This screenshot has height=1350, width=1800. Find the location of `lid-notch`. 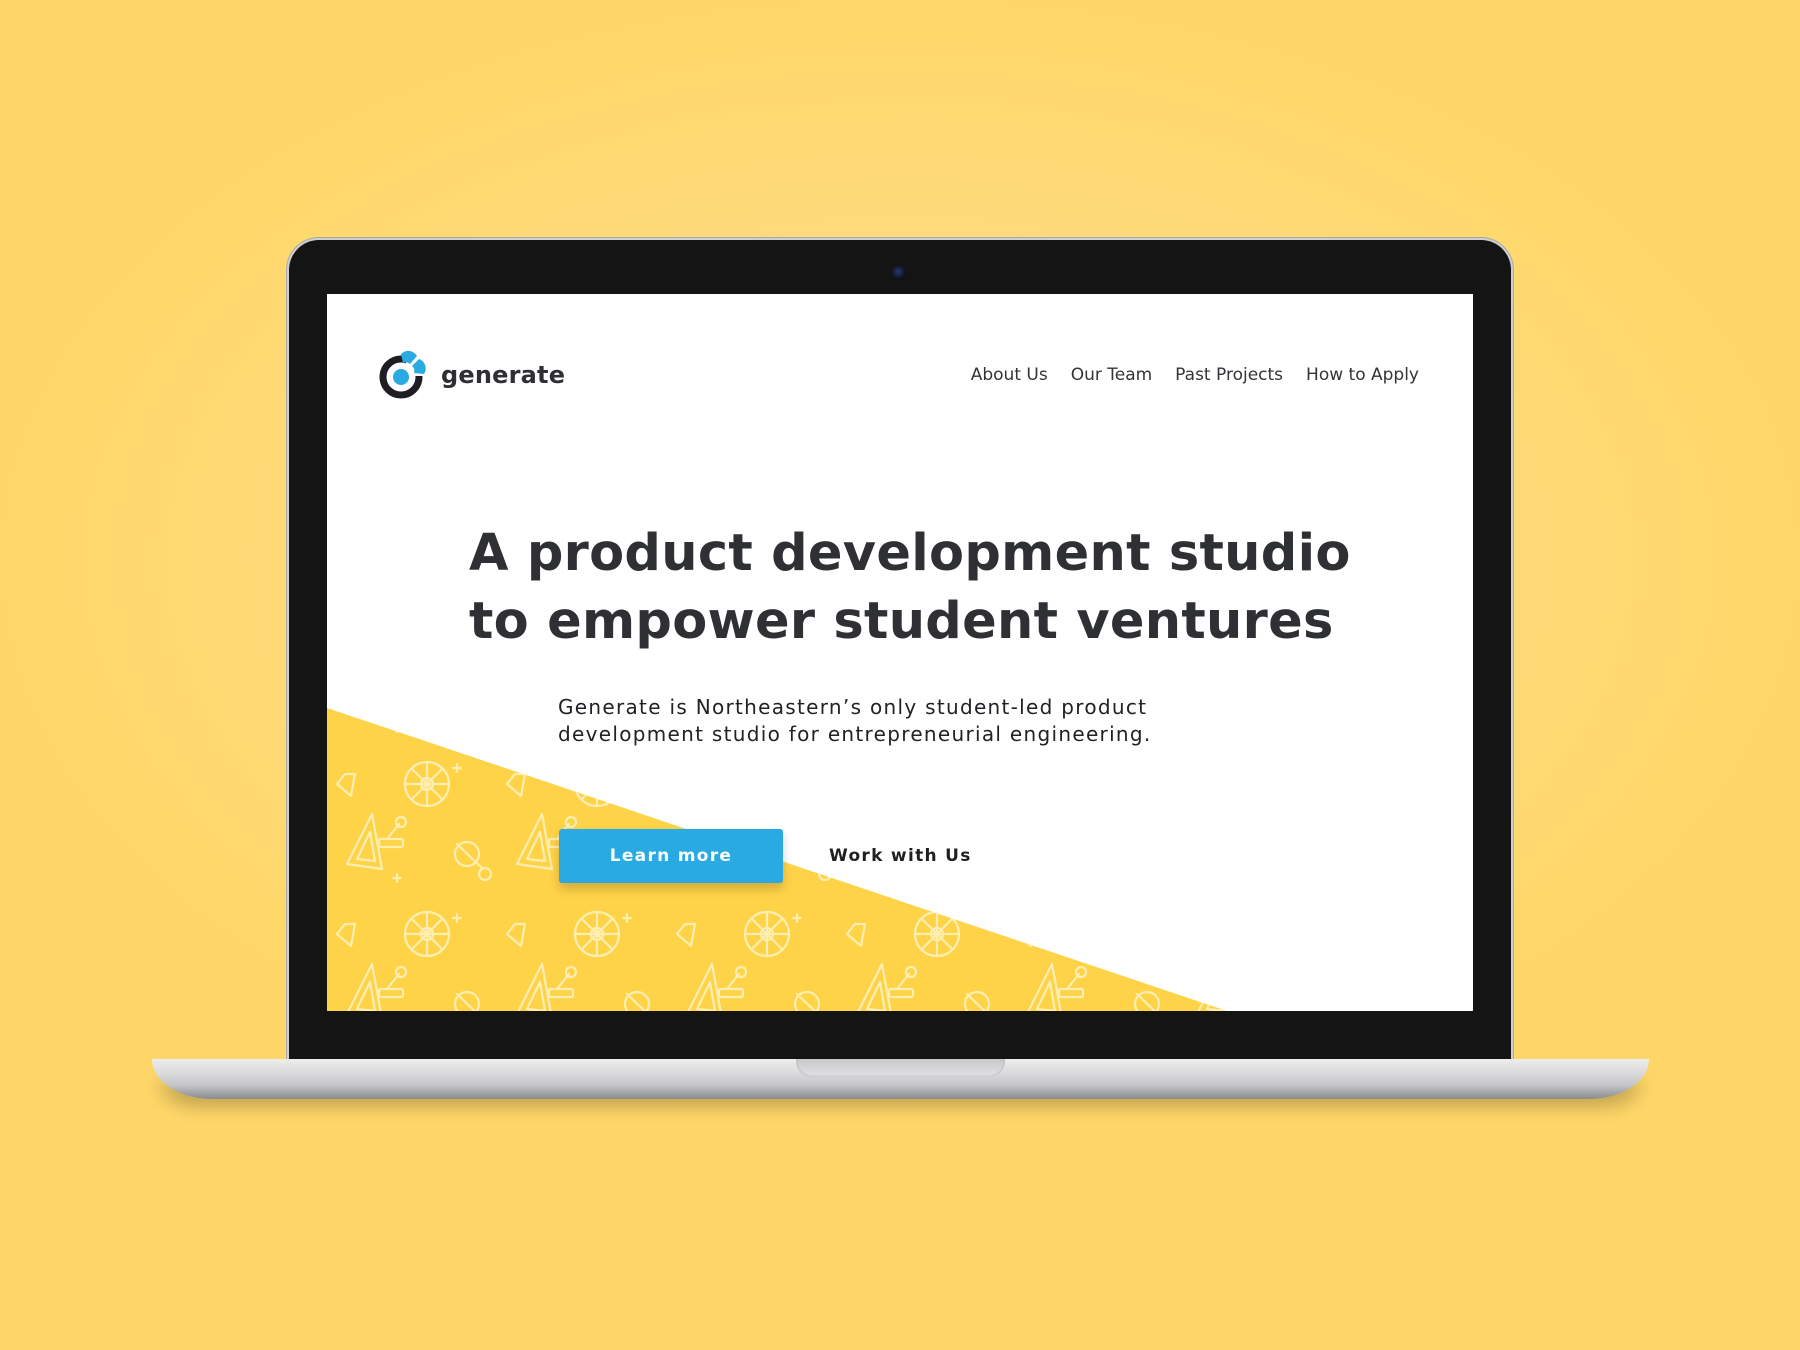

lid-notch is located at coordinates (900, 1068).